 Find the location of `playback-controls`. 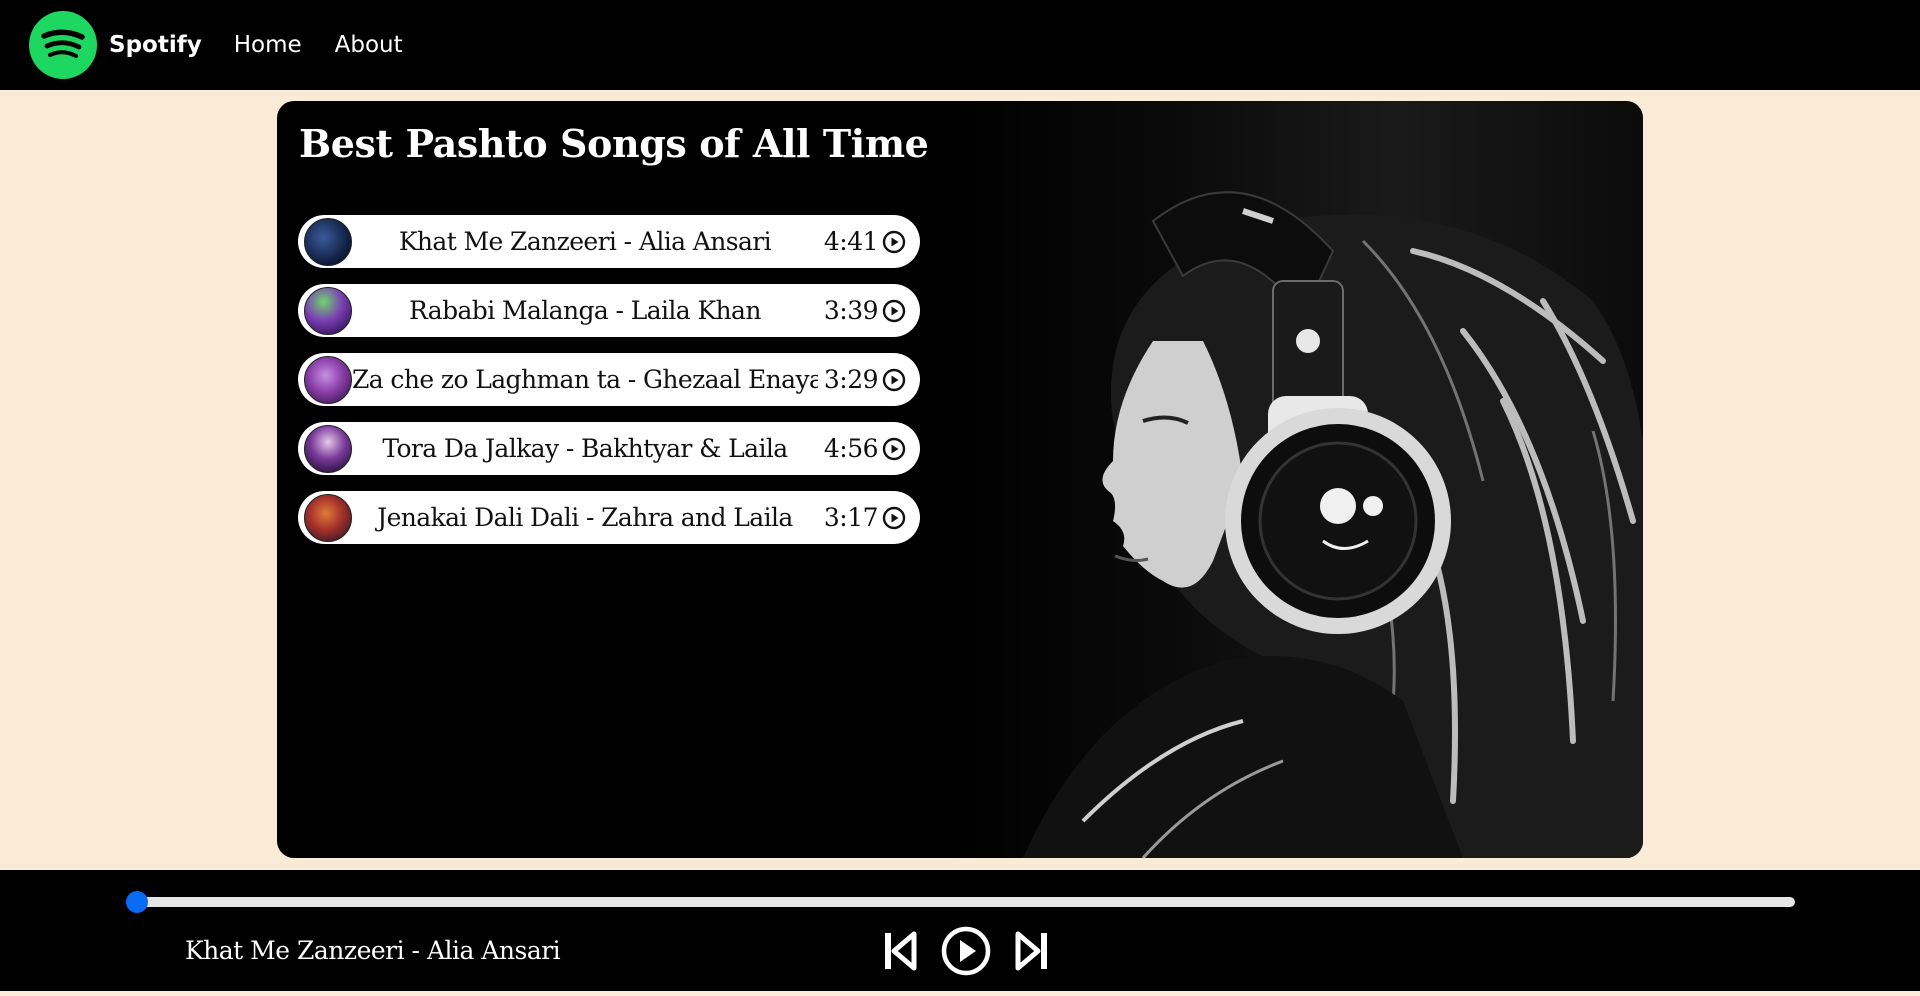

playback-controls is located at coordinates (966, 951).